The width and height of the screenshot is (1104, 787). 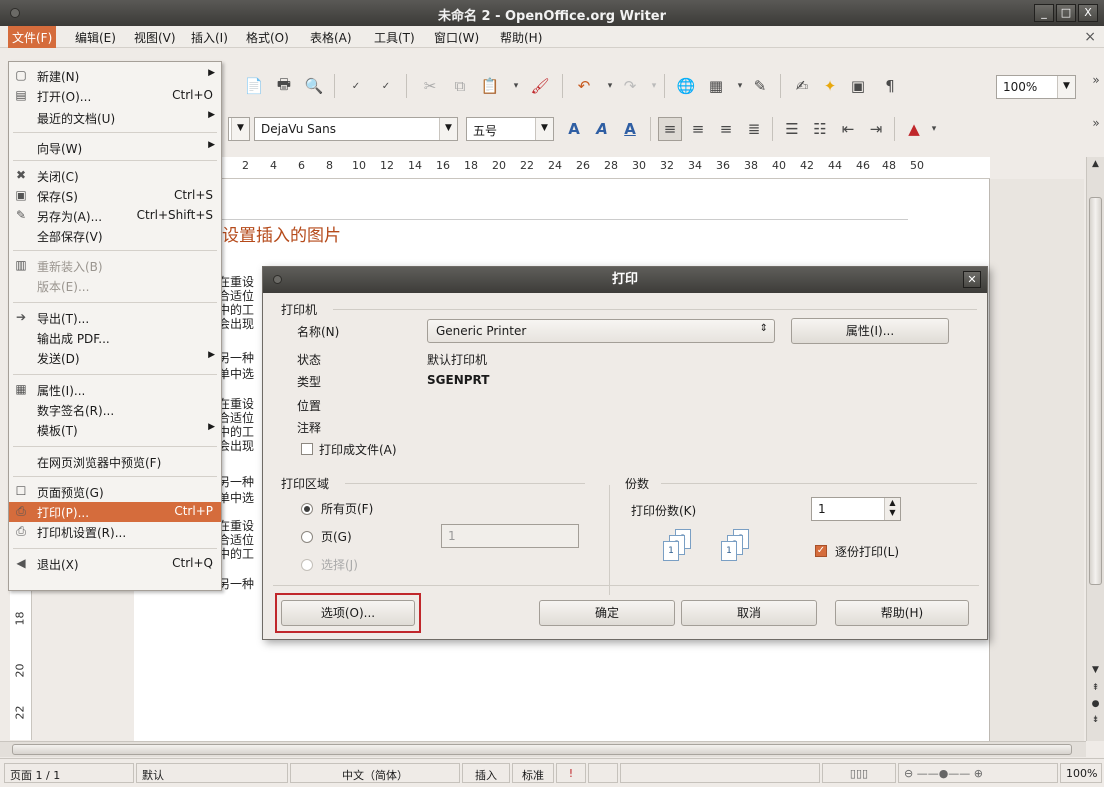 What do you see at coordinates (1095, 705) in the screenshot?
I see `navigation-icon: ●` at bounding box center [1095, 705].